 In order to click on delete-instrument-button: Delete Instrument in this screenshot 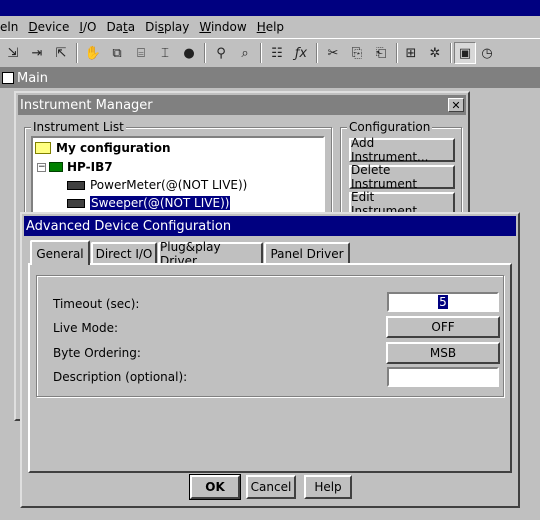, I will do `click(402, 177)`.